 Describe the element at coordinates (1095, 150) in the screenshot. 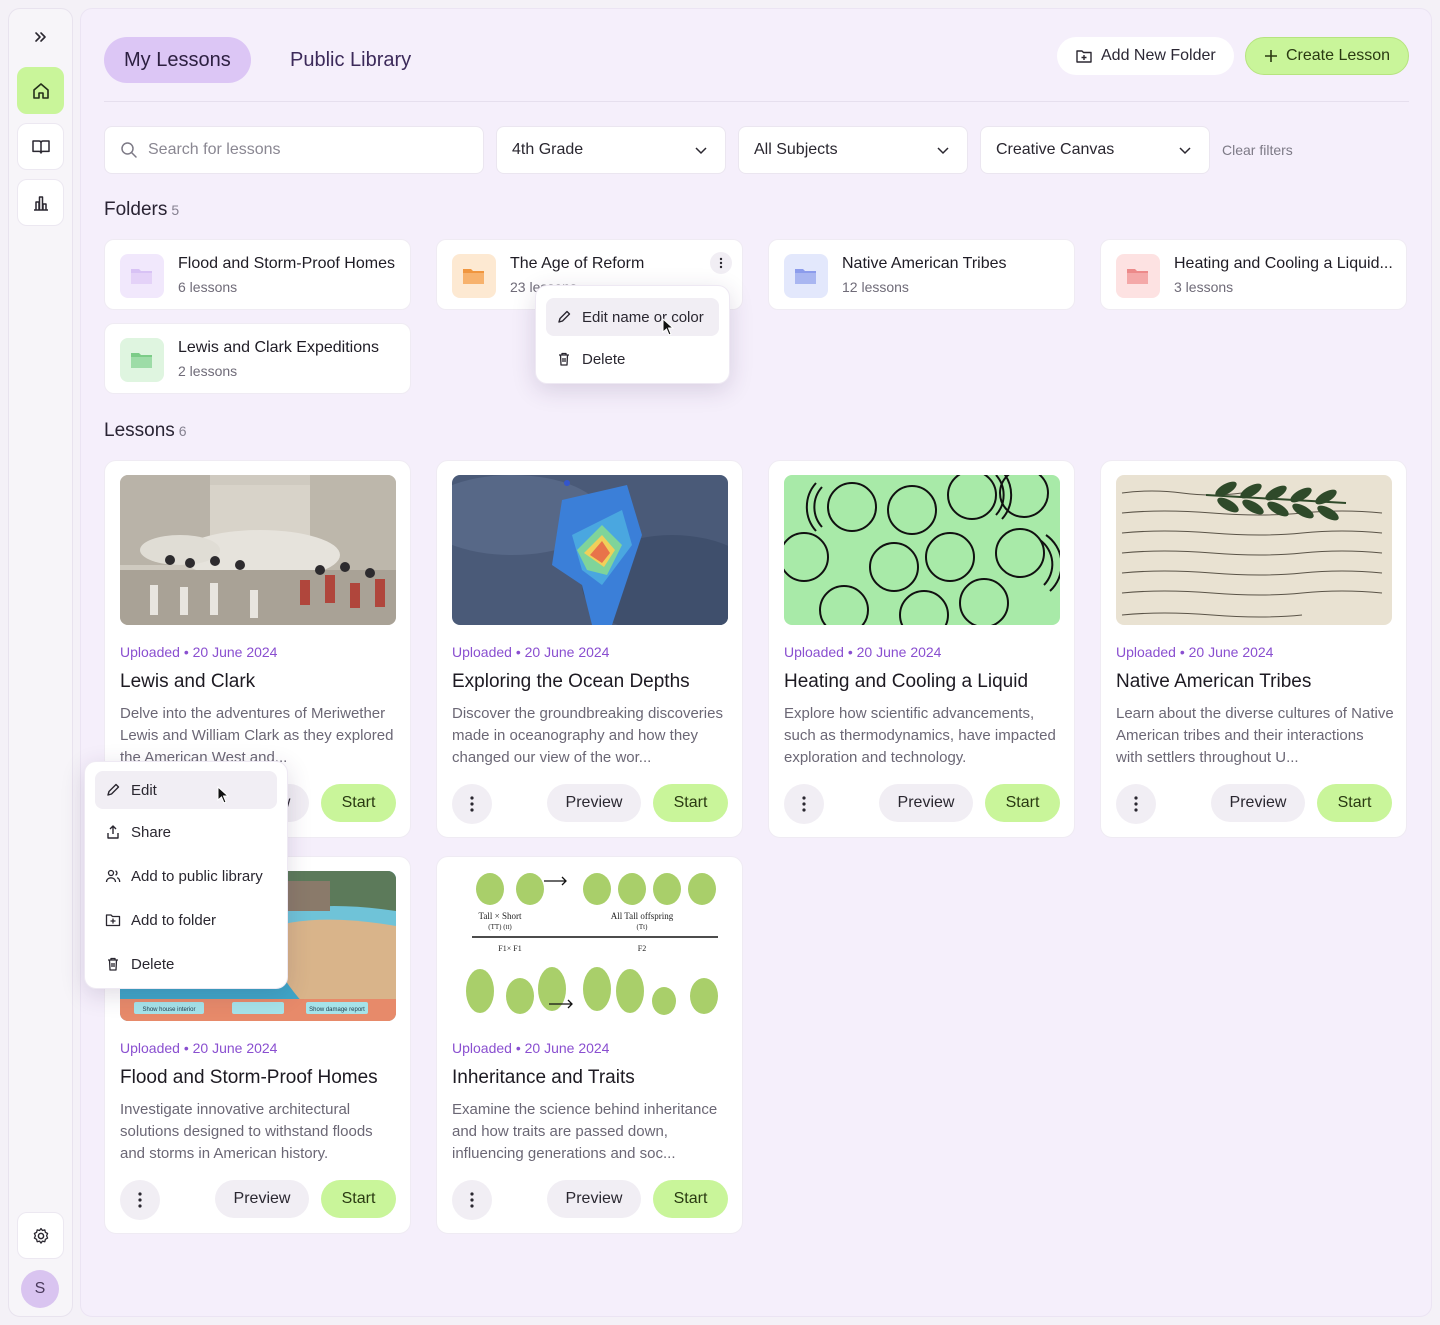

I see `tool-select: Creative Canvas` at that location.